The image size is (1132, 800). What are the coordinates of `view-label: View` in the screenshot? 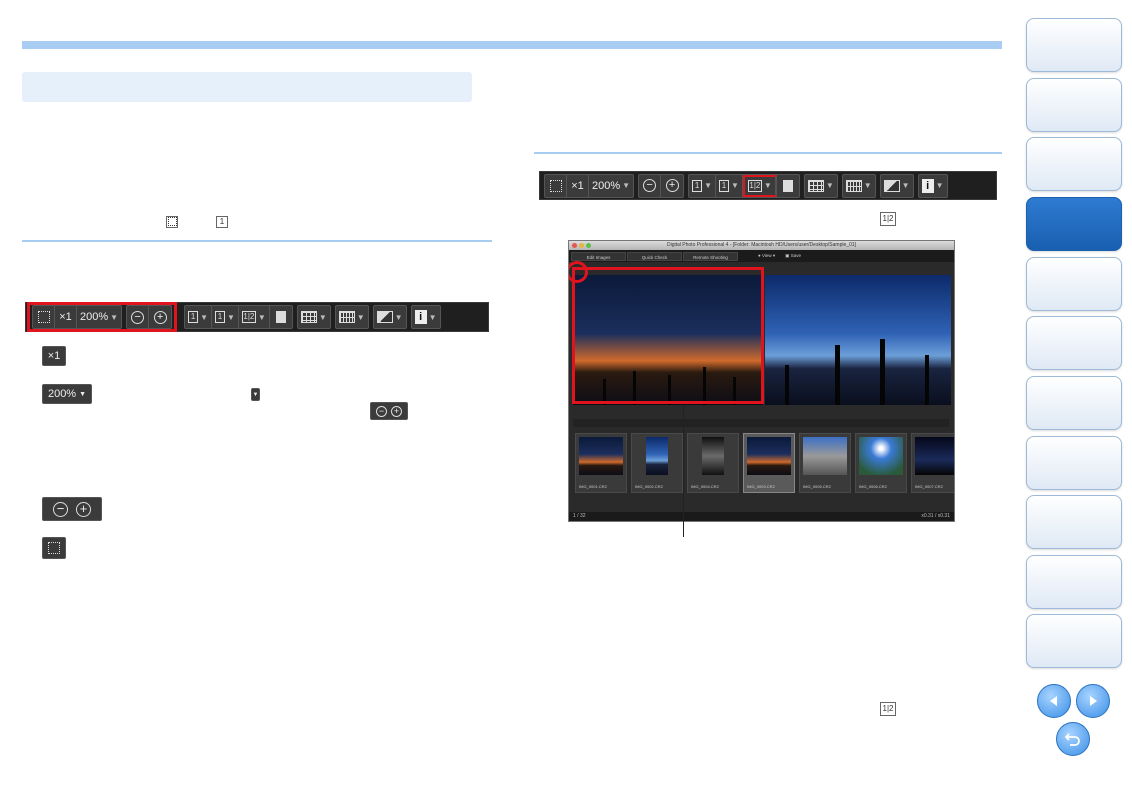 It's located at (766, 255).